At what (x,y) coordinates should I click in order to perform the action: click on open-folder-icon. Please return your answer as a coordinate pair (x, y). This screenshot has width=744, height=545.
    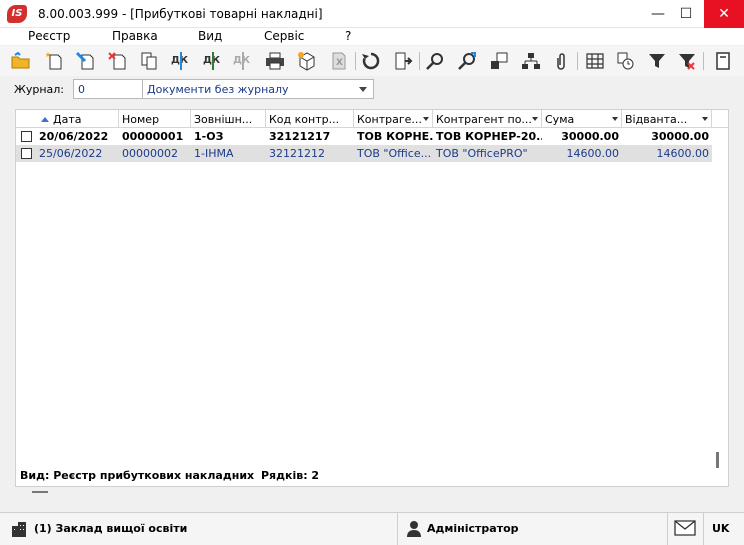
    Looking at the image, I should click on (21, 61).